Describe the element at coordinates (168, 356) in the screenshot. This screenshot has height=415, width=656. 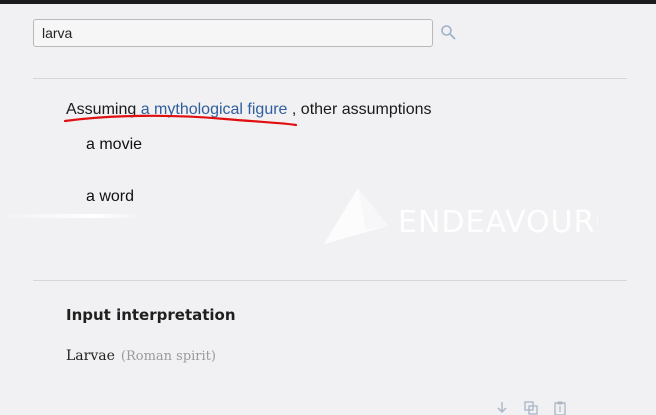
I see `interpretation-qualifier: (Roman spirit)` at that location.